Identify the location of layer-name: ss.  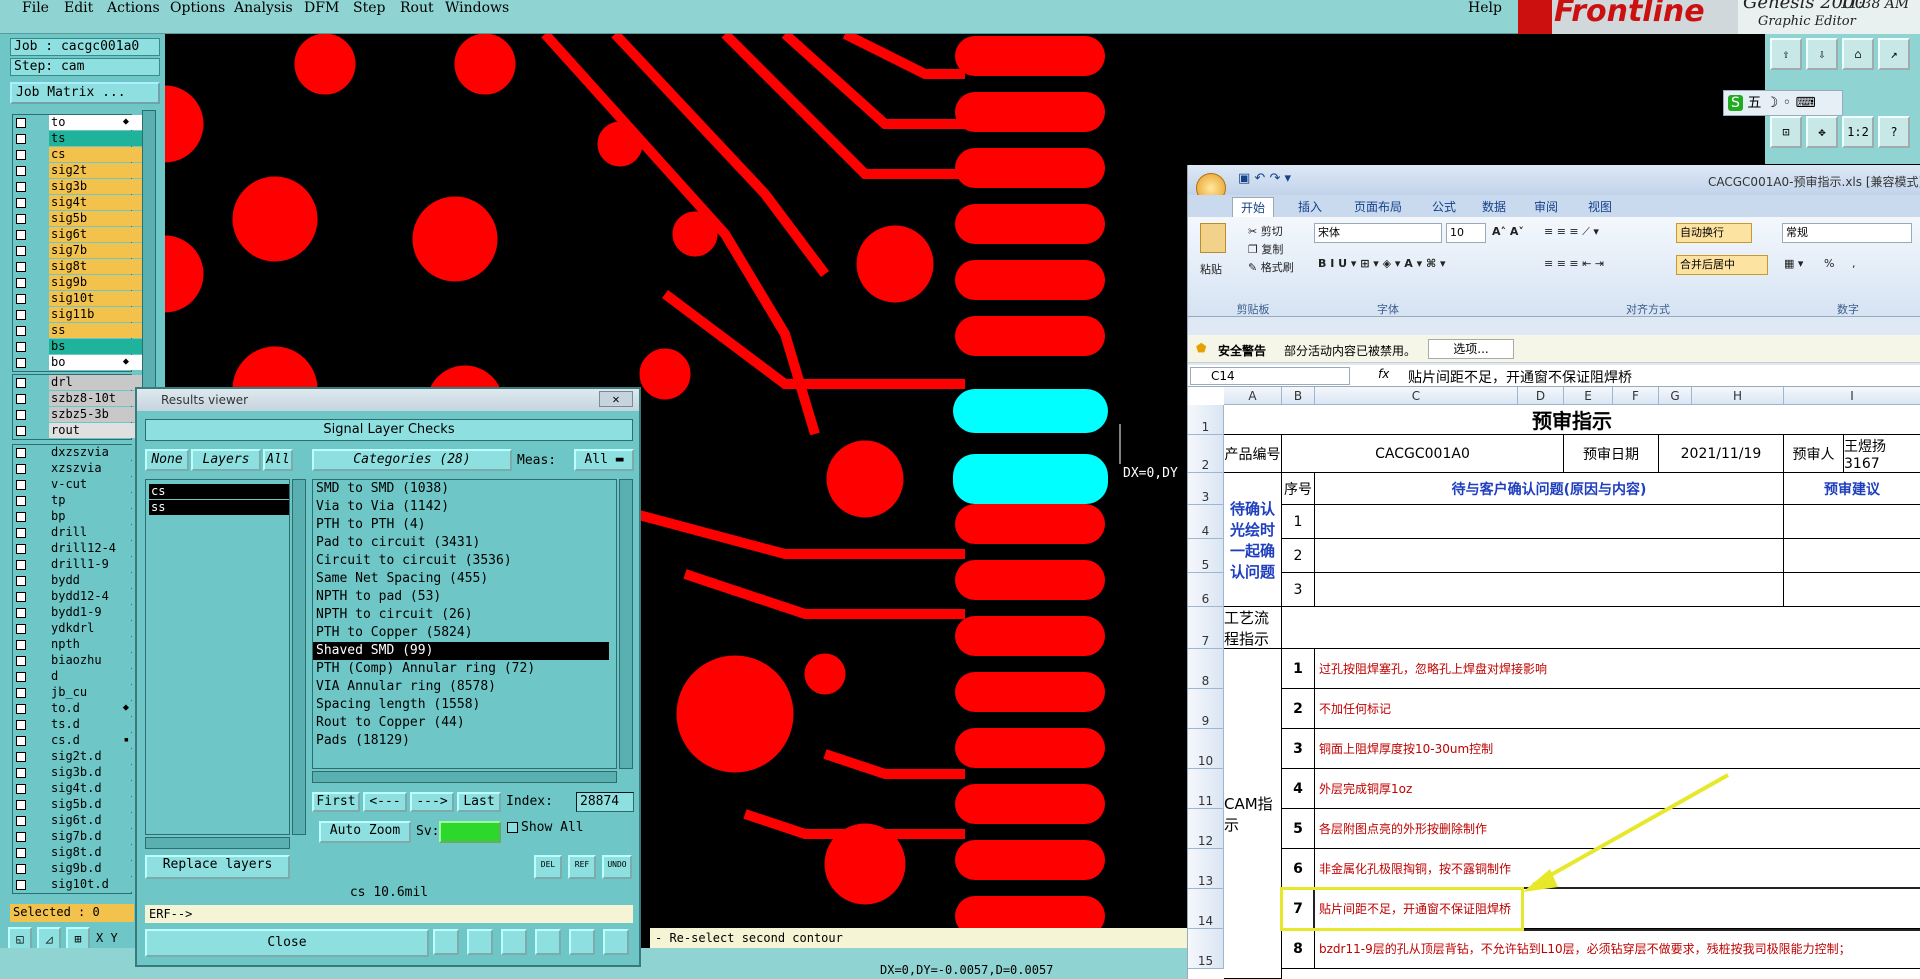
(96, 330).